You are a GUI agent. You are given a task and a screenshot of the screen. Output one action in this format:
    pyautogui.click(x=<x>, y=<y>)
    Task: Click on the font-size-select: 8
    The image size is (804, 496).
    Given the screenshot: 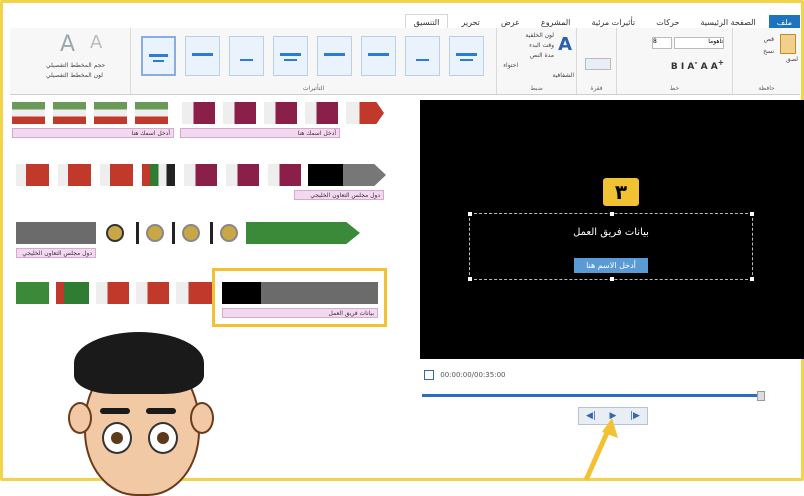 What is the action you would take?
    pyautogui.click(x=662, y=43)
    